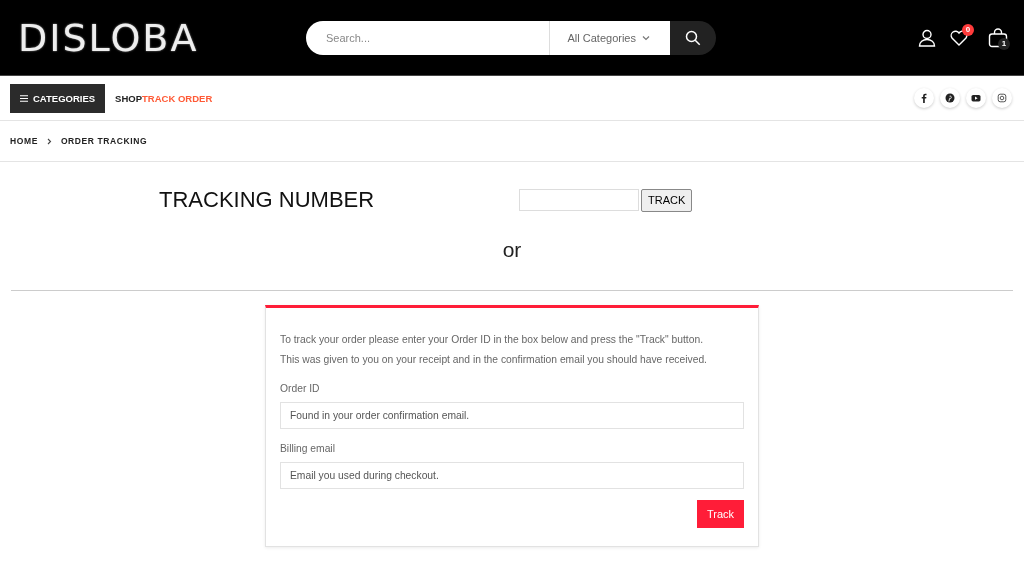  I want to click on field-label: Billing email, so click(308, 448).